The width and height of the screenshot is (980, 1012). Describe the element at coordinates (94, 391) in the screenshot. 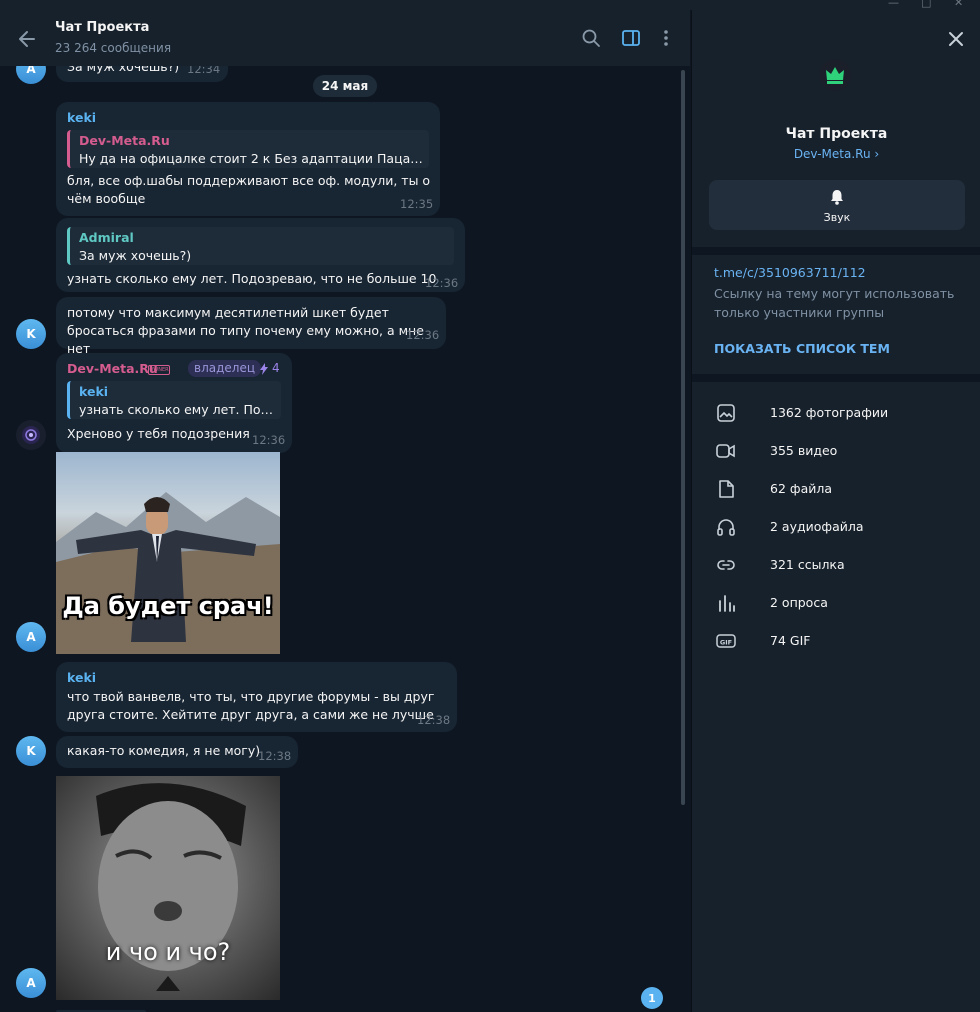

I see `reply-sender: keki` at that location.